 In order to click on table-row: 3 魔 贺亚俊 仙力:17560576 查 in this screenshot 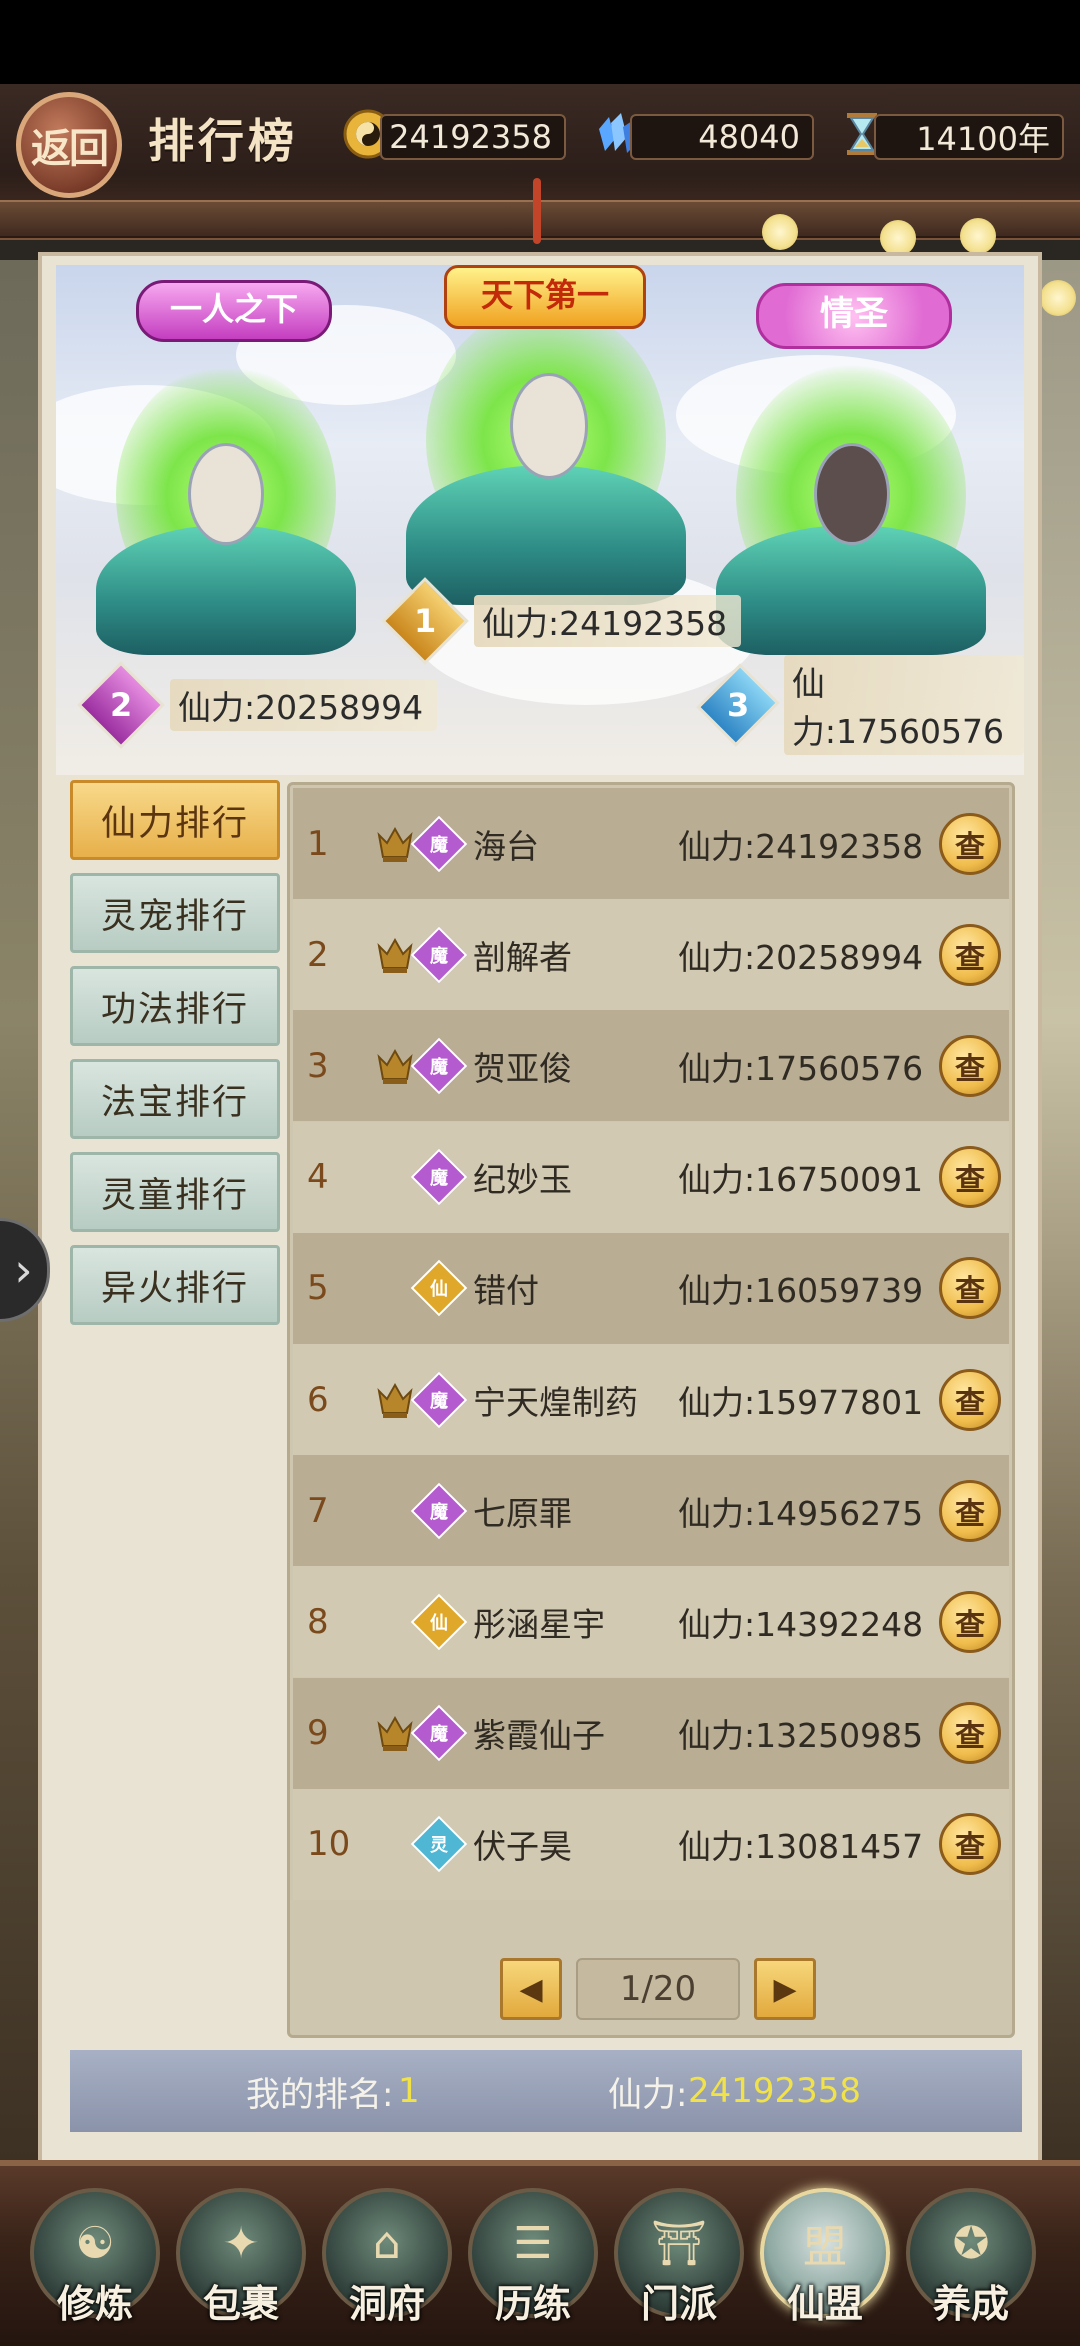, I will do `click(651, 1066)`.